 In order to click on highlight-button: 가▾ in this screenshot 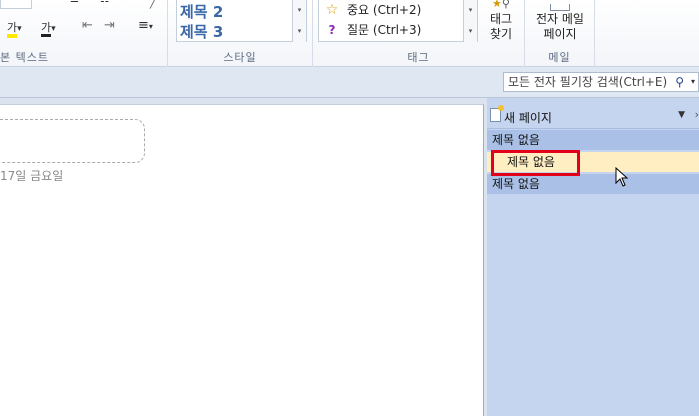, I will do `click(14, 28)`.